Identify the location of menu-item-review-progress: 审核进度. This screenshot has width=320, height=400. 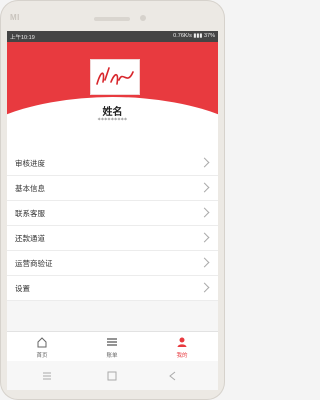
(112, 163).